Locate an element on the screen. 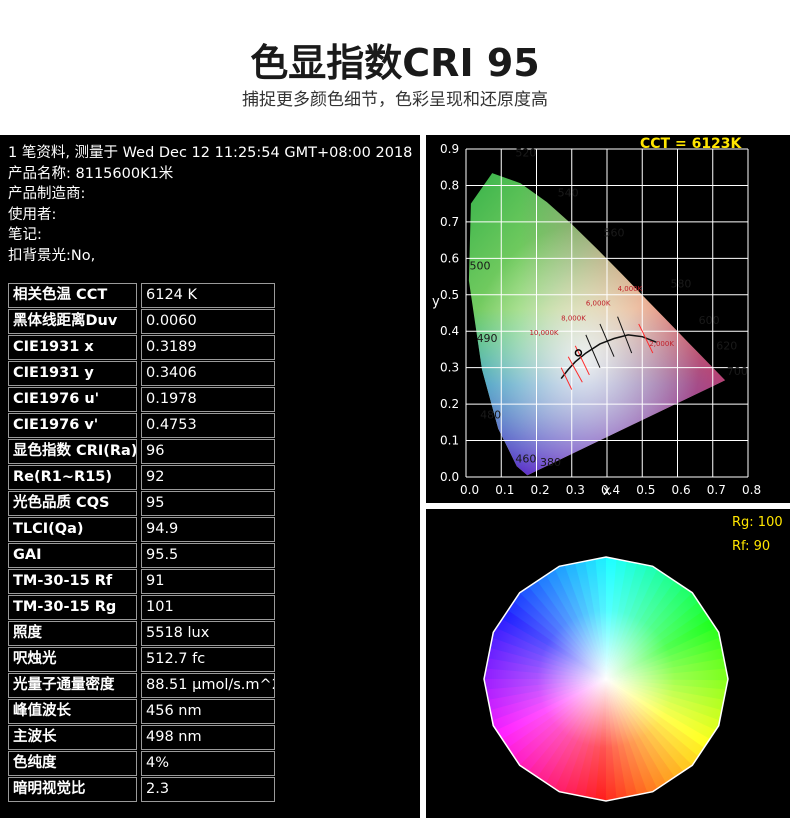 Image resolution: width=790 pixels, height=818 pixels. y-tick-label: 0.7 is located at coordinates (449, 222).